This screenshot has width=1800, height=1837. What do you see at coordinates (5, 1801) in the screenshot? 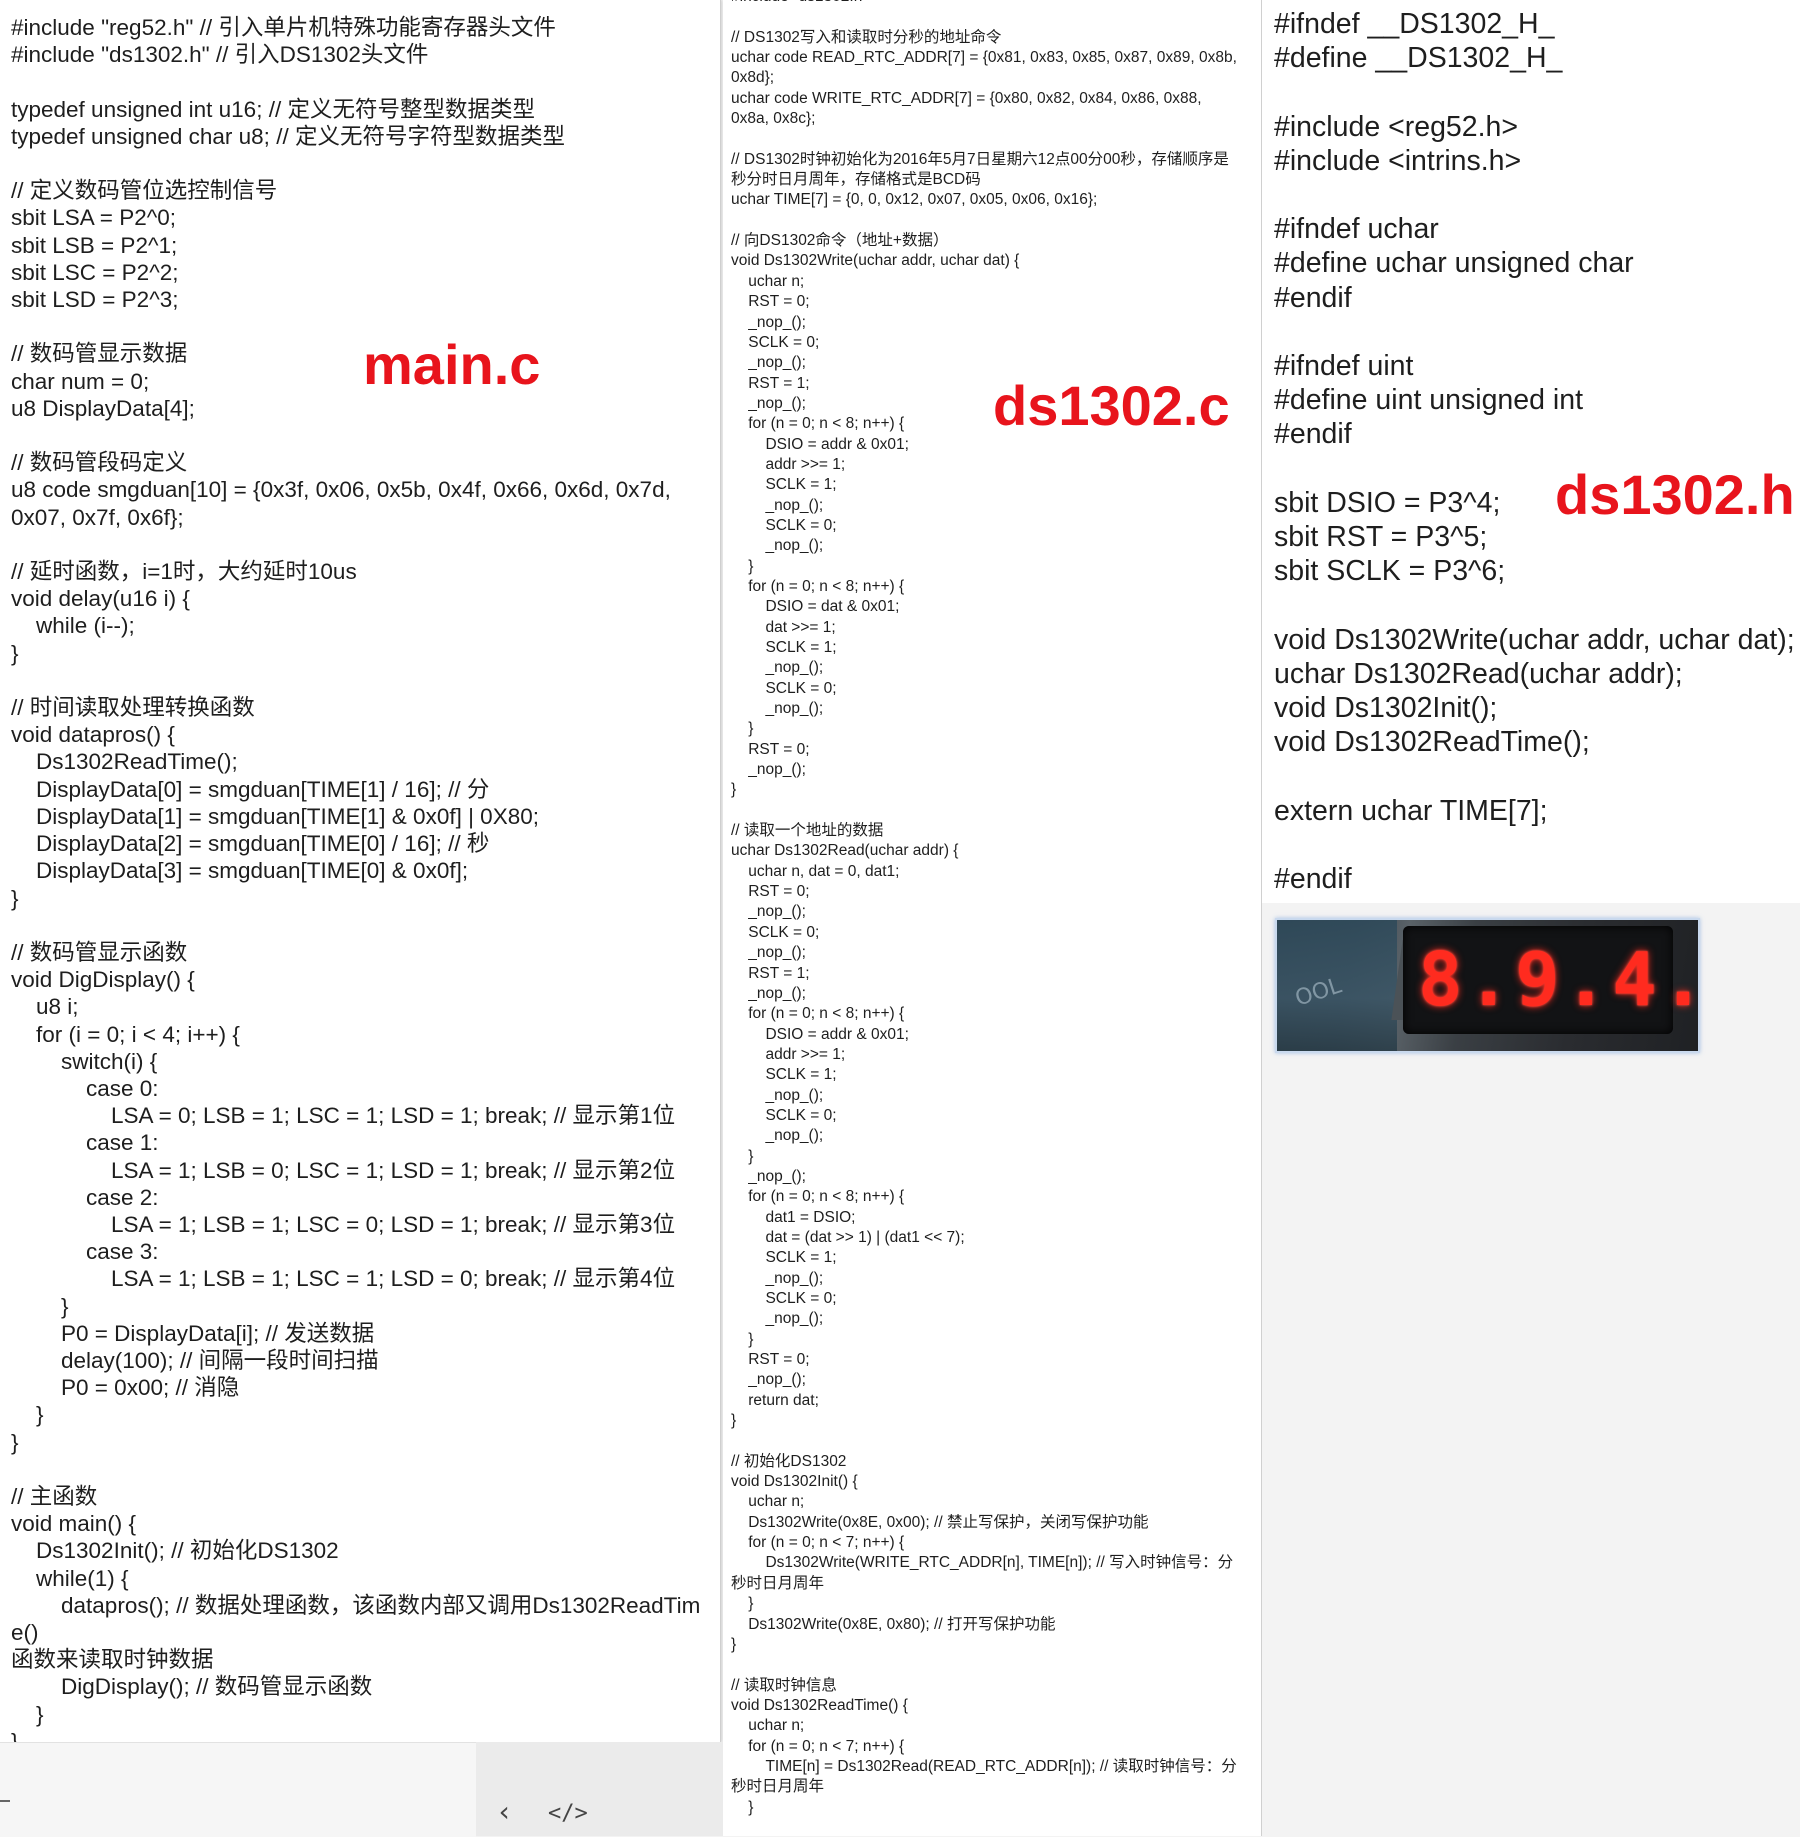
I see `minus-icon` at bounding box center [5, 1801].